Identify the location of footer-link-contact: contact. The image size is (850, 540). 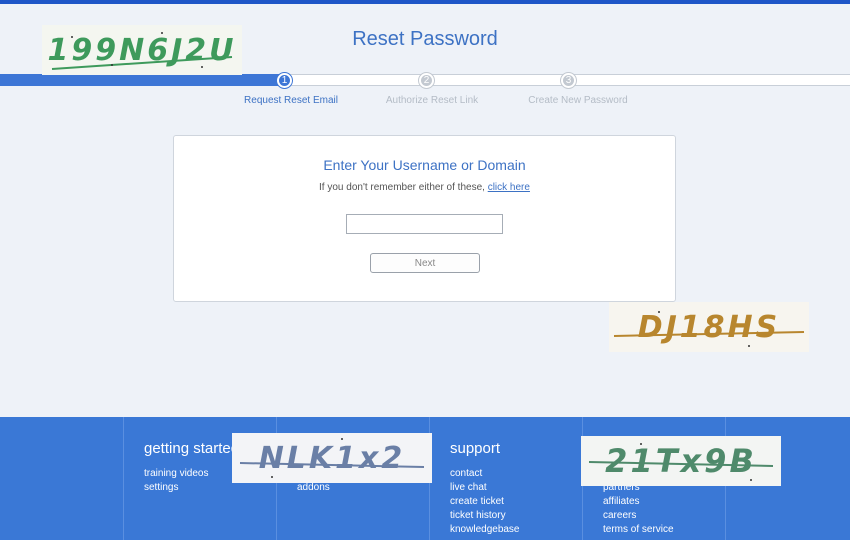
(466, 473).